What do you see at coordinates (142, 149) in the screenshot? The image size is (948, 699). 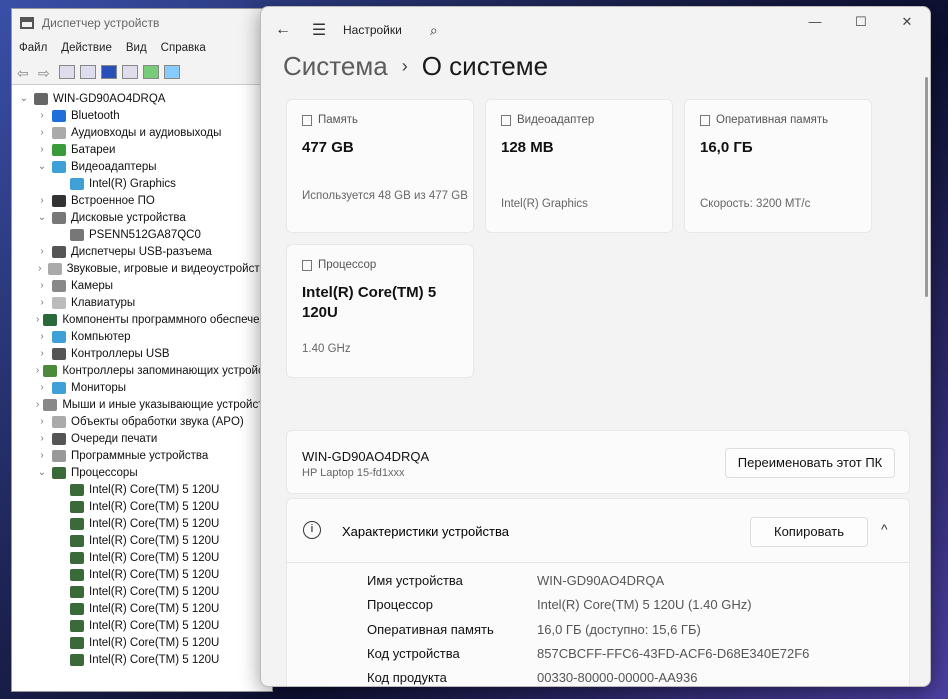 I see `tree-item: › Батареи` at bounding box center [142, 149].